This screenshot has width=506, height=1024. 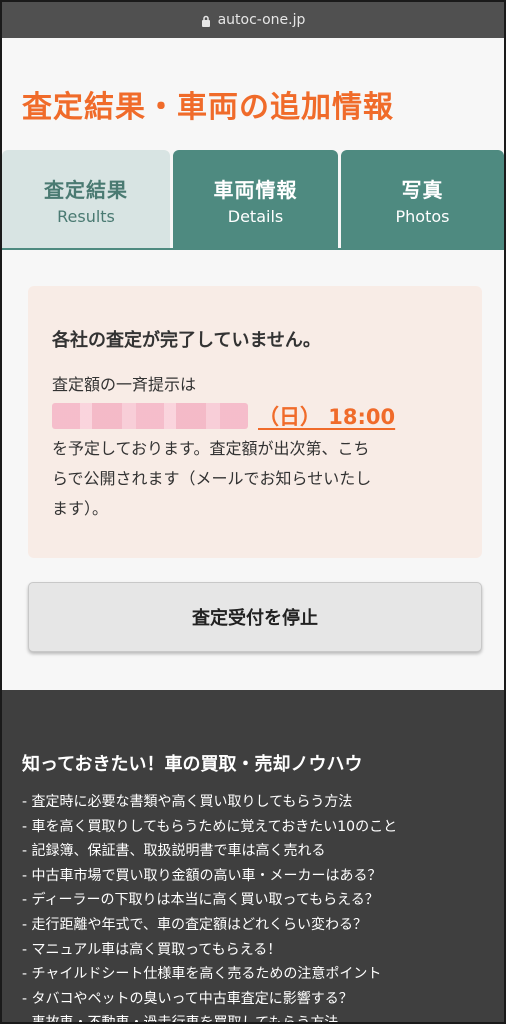 I want to click on page-title: 査定結果・車両の追加情報, so click(x=208, y=107).